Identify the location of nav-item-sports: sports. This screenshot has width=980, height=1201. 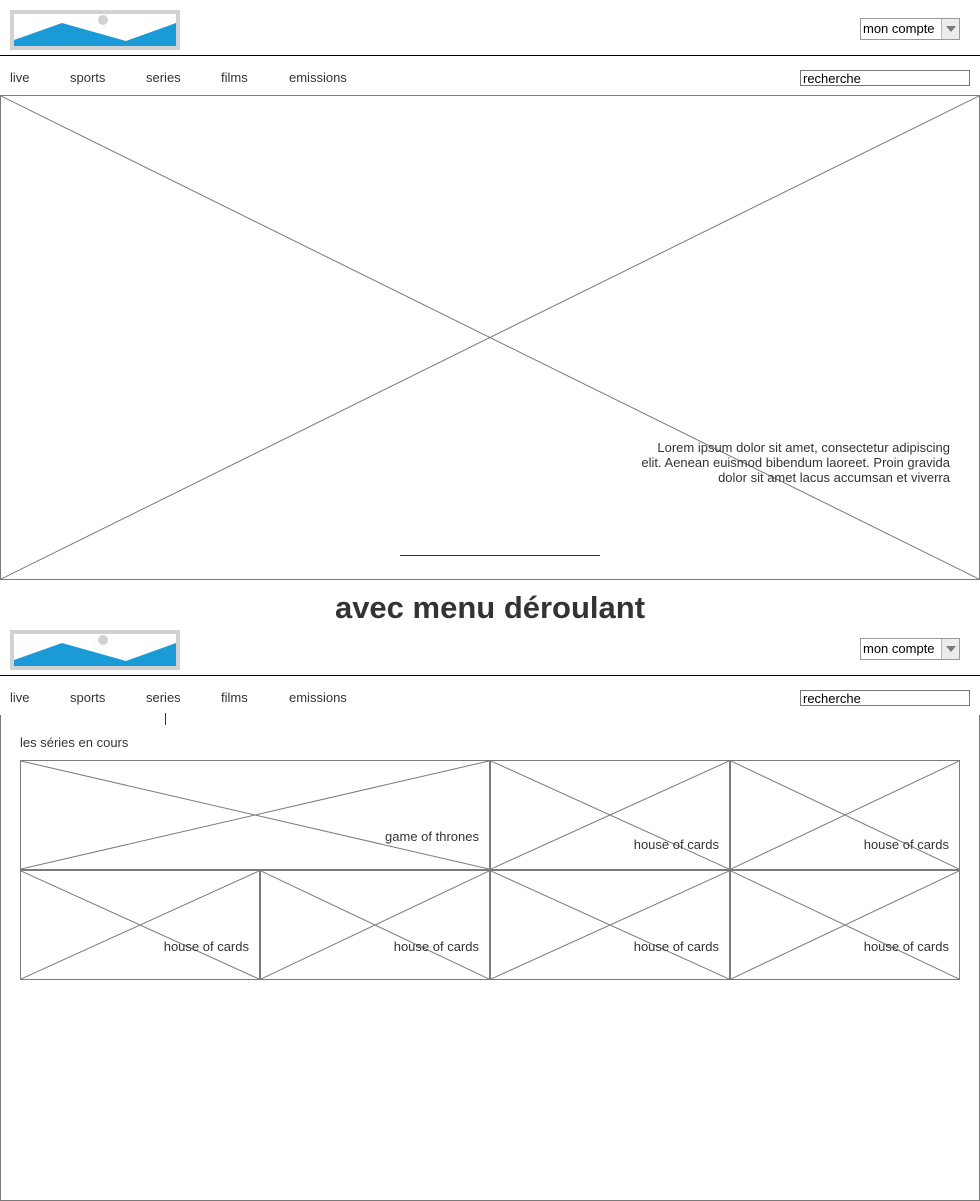
(87, 78).